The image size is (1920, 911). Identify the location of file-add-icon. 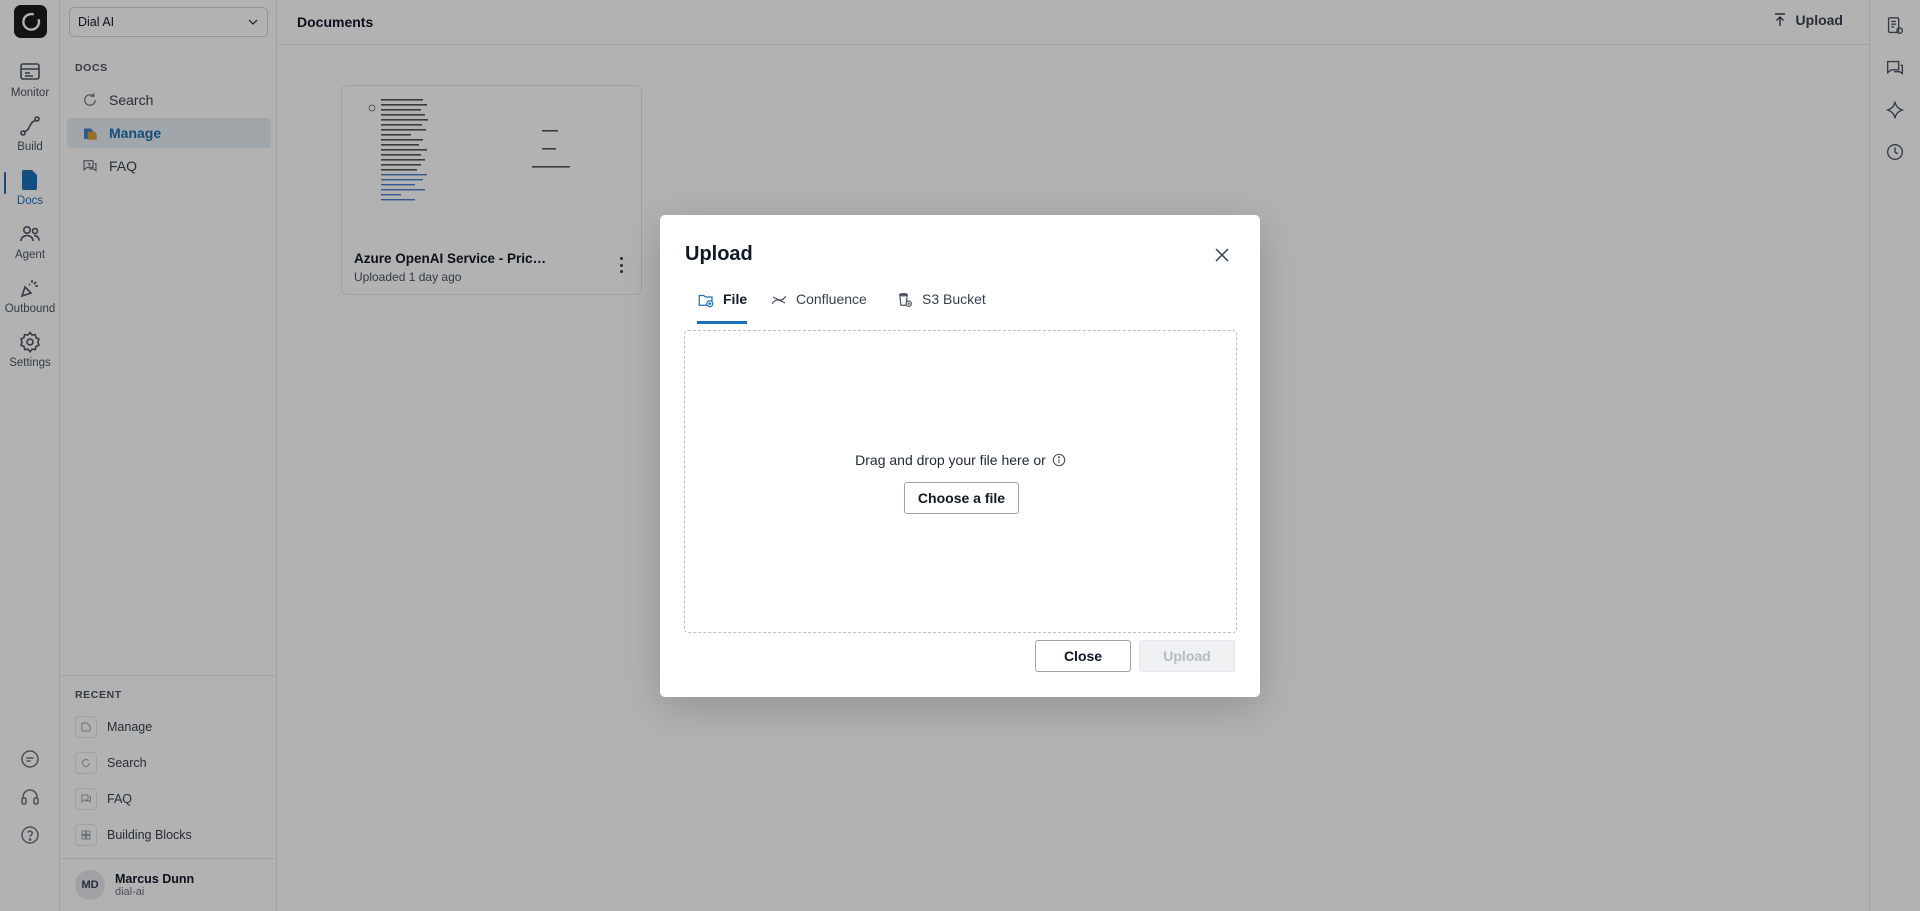
(706, 301).